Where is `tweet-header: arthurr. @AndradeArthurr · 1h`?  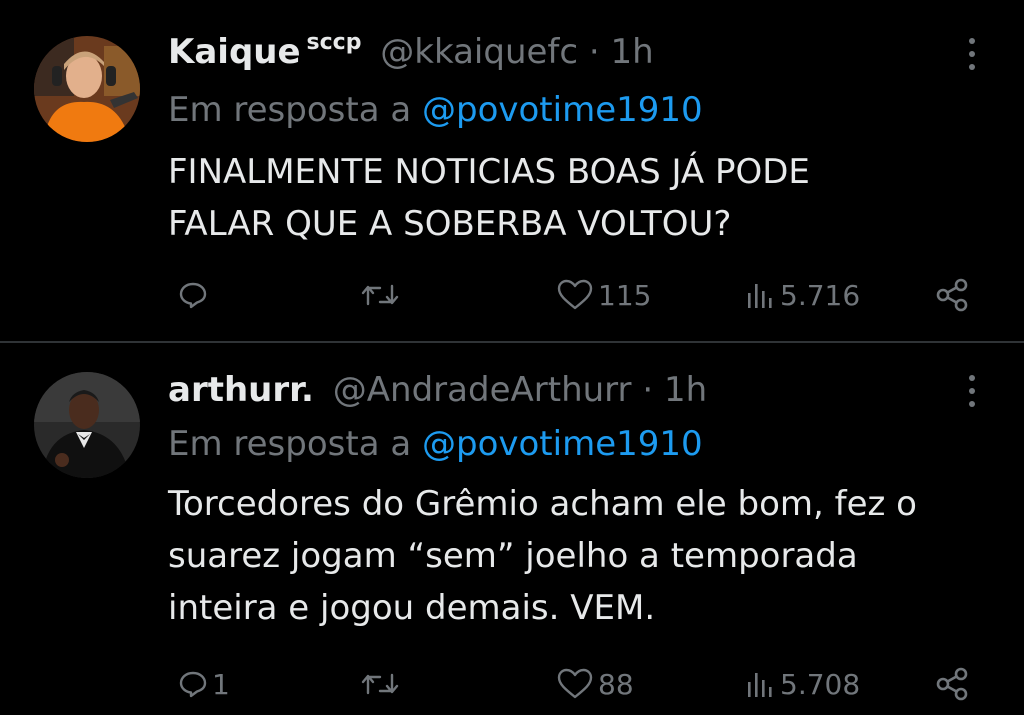
tweet-header: arthurr. @AndradeArthurr · 1h is located at coordinates (437, 390).